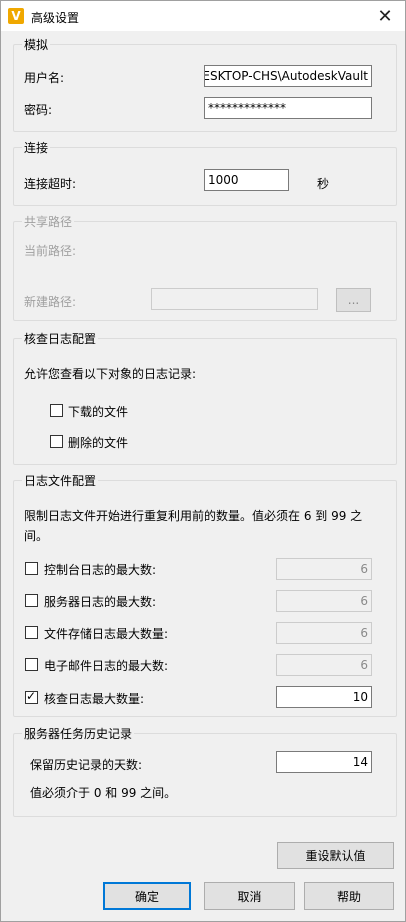  I want to click on audit-log-legend: 核查日志配置, so click(60, 338).